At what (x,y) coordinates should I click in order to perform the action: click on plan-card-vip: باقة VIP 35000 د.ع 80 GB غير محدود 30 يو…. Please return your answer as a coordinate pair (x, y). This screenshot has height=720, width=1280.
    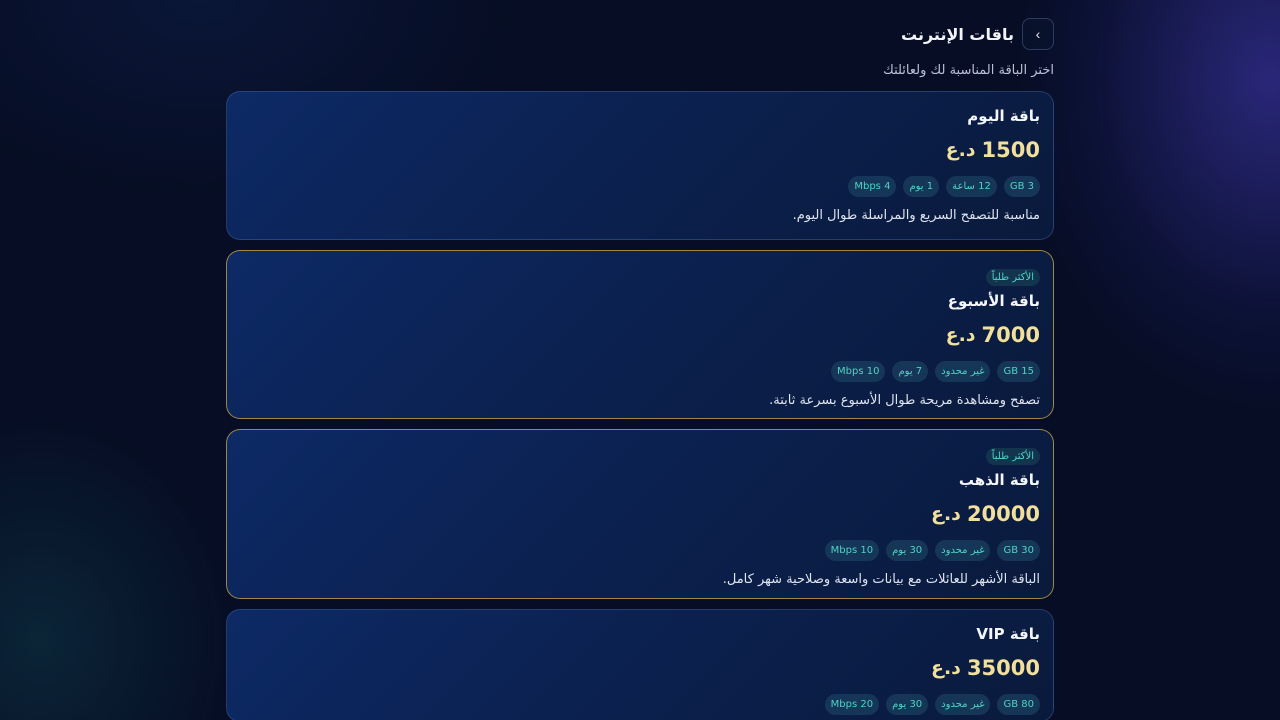
    Looking at the image, I should click on (640, 664).